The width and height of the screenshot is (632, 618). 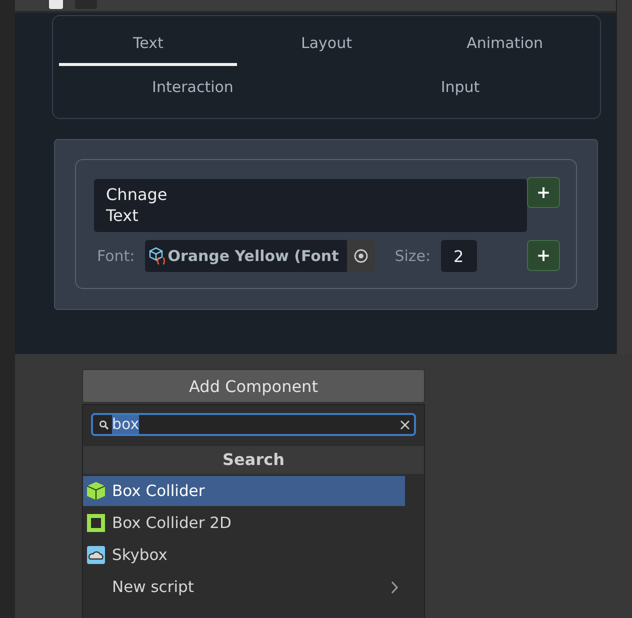 I want to click on target-icon, so click(x=361, y=256).